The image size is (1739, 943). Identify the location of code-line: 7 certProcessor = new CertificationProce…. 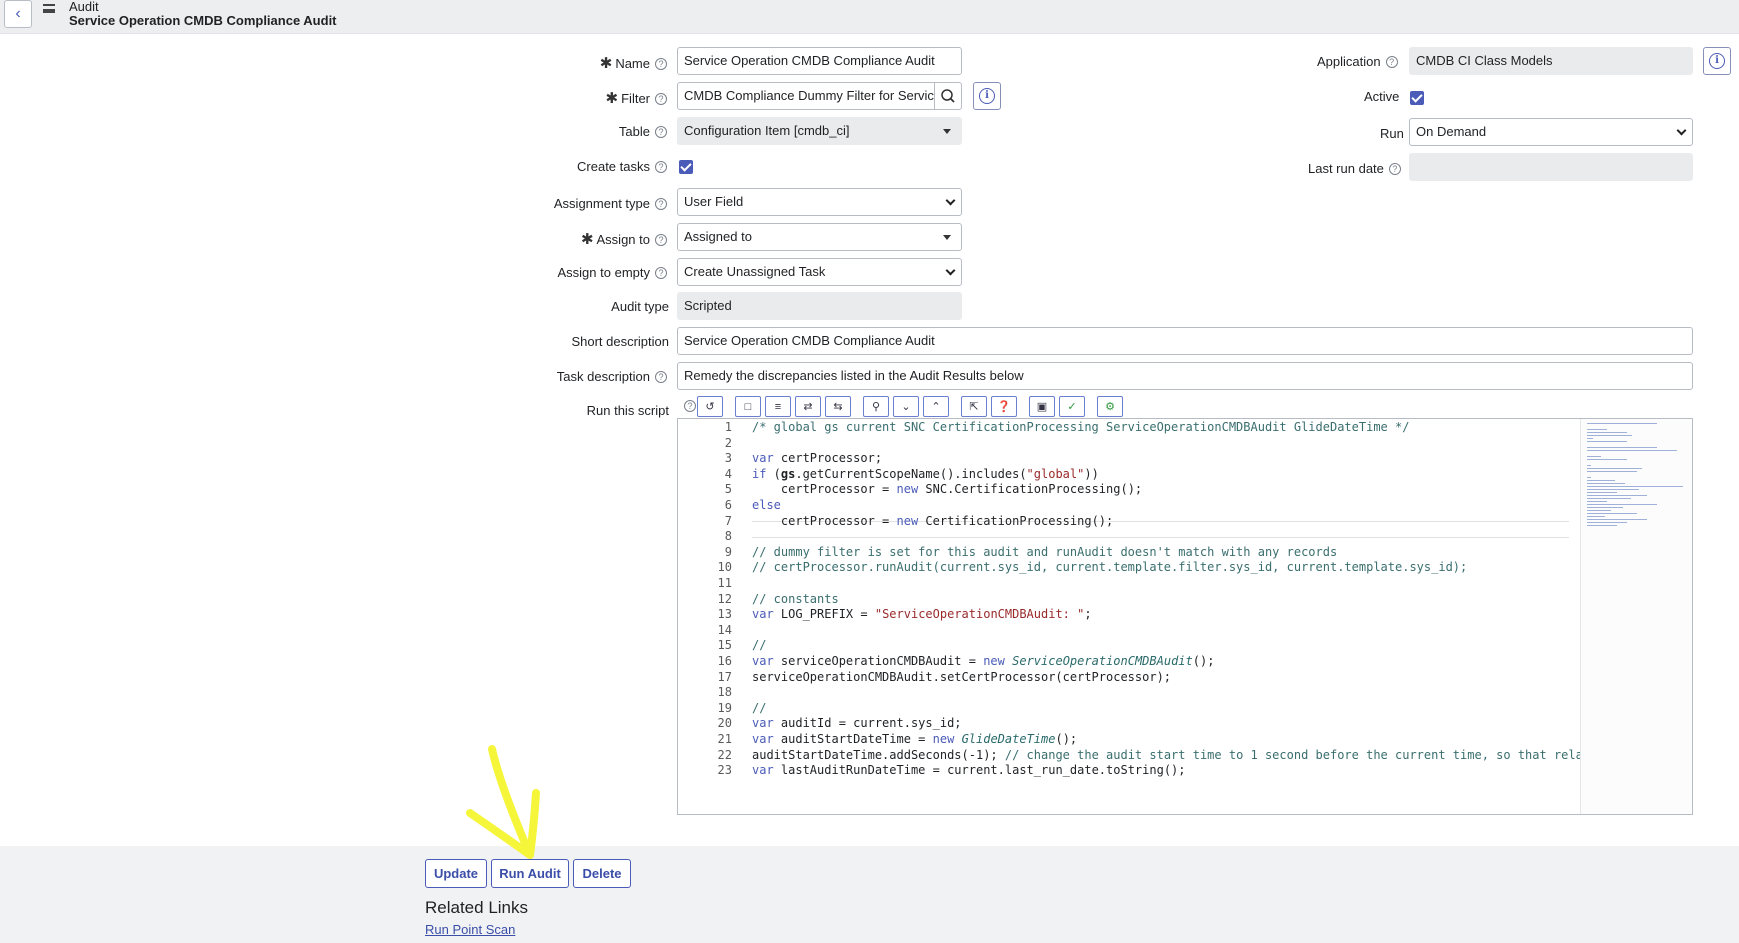
(1185, 521).